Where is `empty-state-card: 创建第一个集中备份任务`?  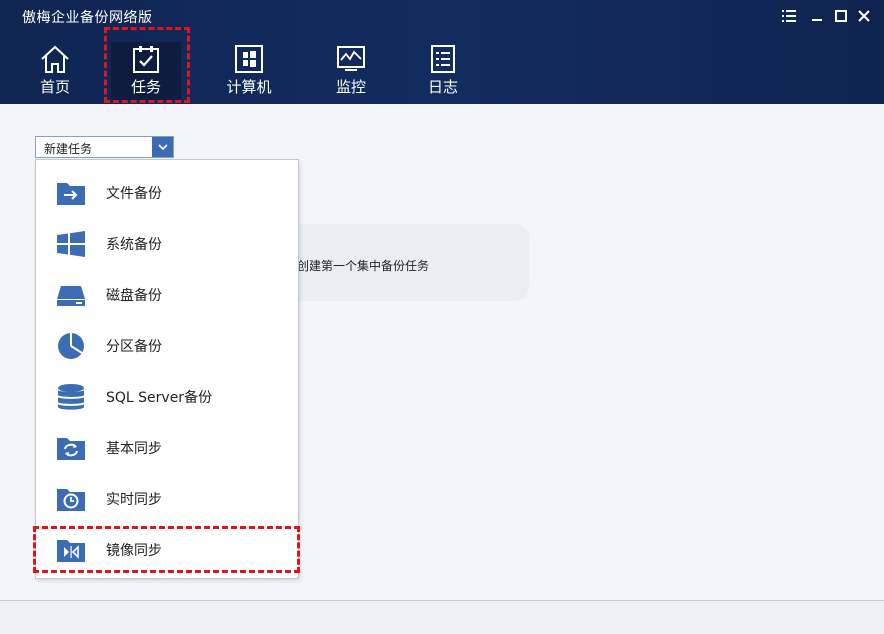 empty-state-card: 创建第一个集中备份任务 is located at coordinates (399, 262).